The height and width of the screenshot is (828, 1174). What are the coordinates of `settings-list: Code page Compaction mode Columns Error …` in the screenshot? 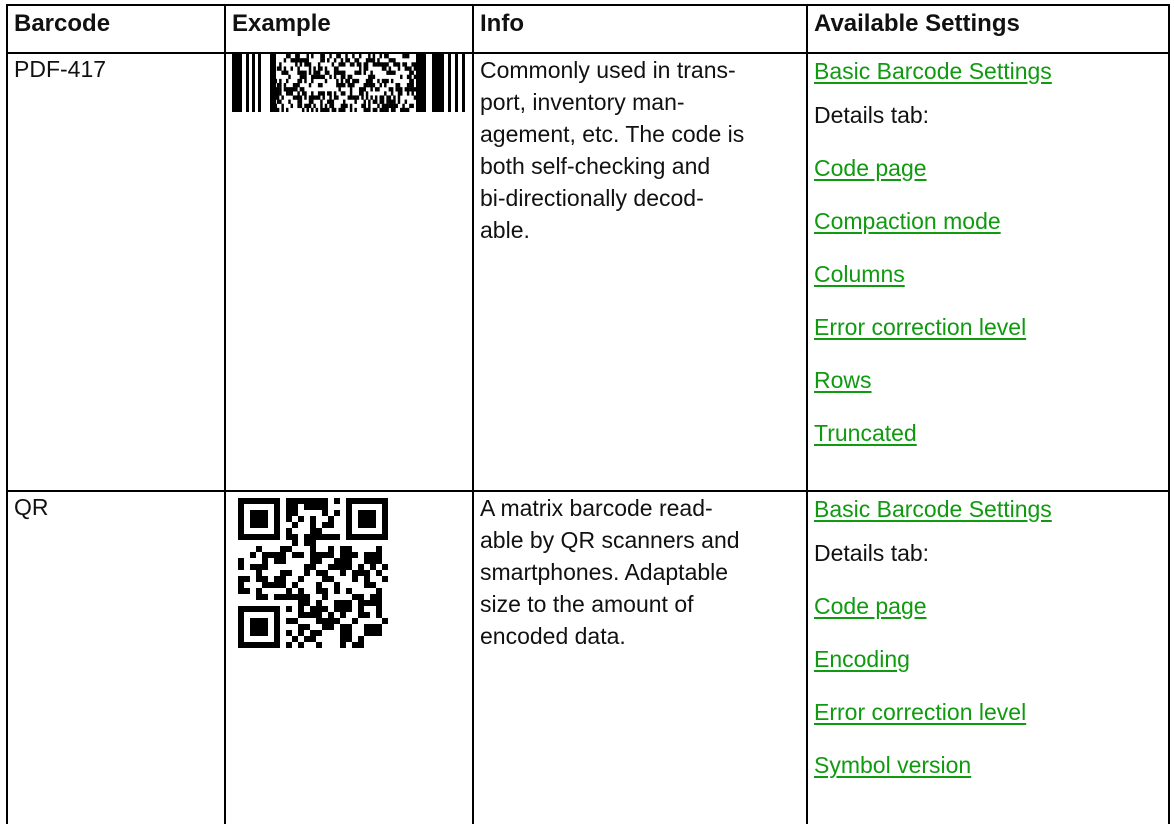 It's located at (988, 300).